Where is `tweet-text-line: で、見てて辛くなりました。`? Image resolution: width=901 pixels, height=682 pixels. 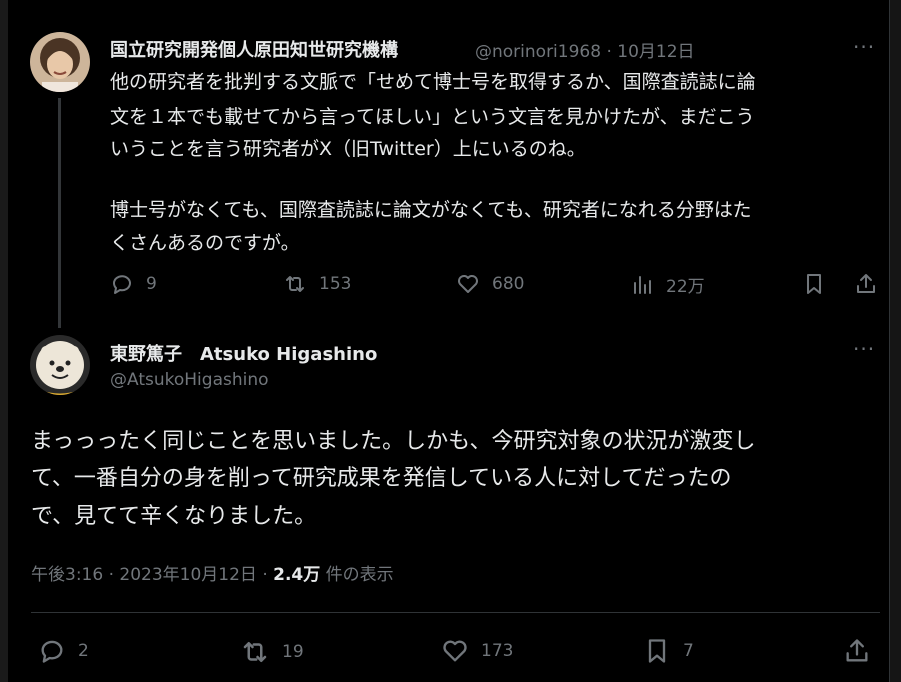
tweet-text-line: で、見てて辛くなりました。 is located at coordinates (174, 516).